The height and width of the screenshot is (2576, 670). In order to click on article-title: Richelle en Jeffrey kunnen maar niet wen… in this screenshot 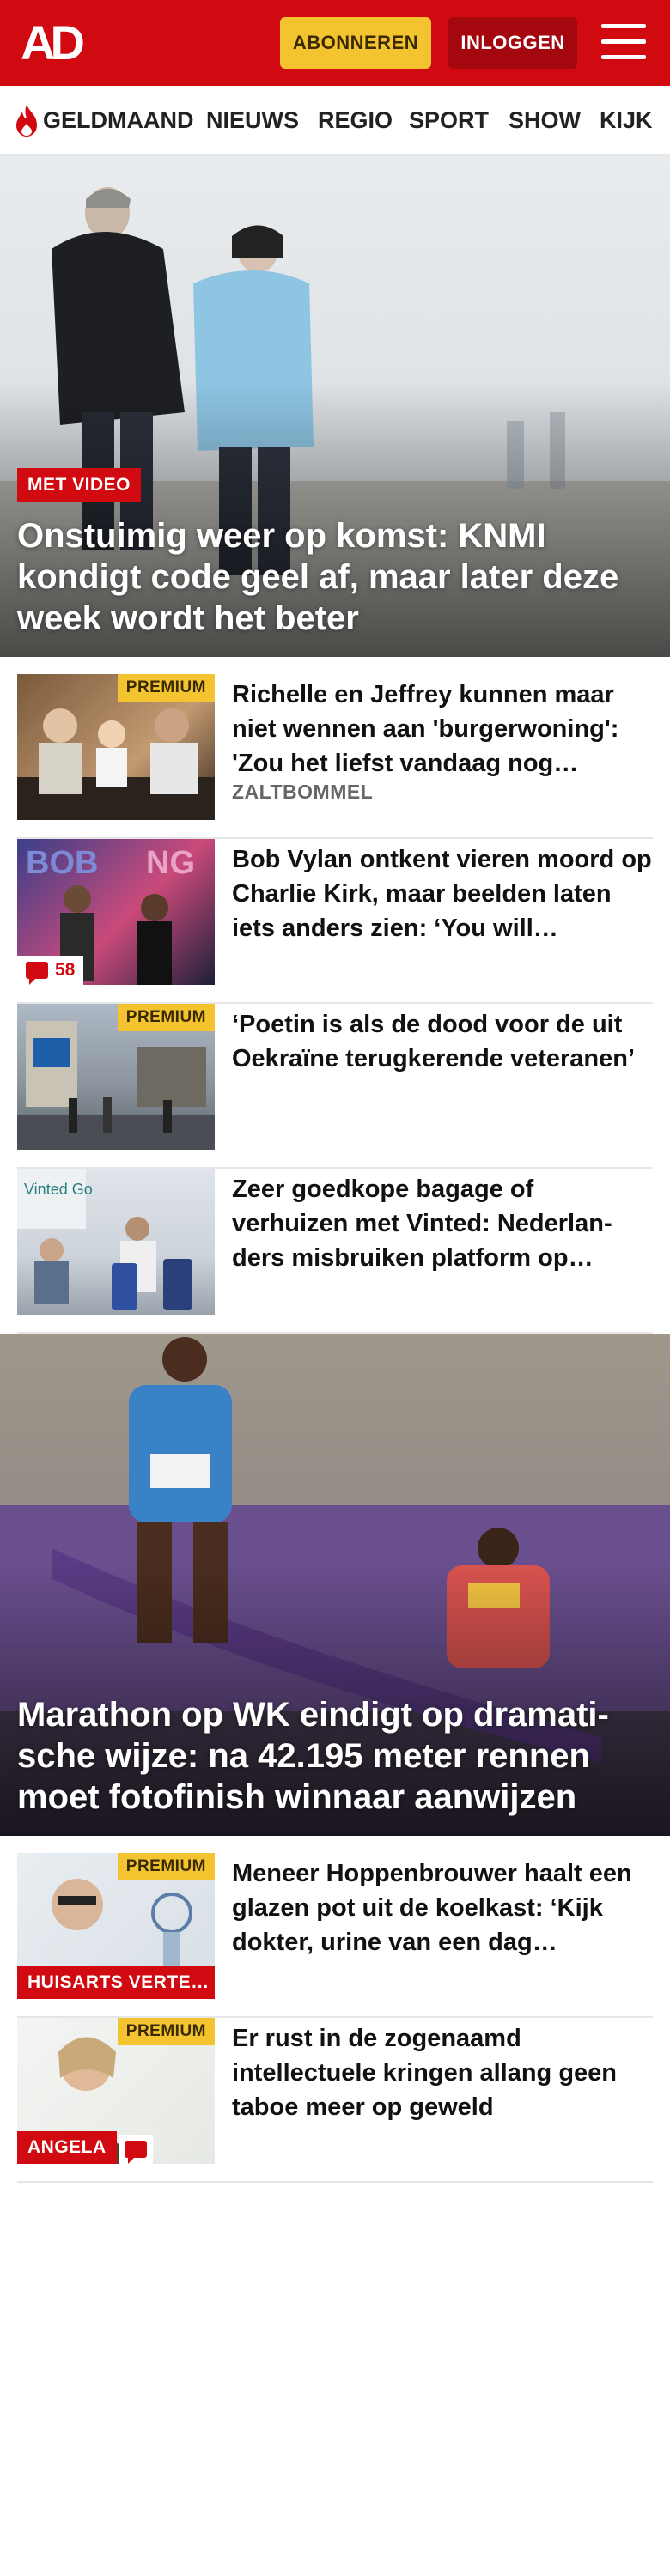, I will do `click(442, 729)`.